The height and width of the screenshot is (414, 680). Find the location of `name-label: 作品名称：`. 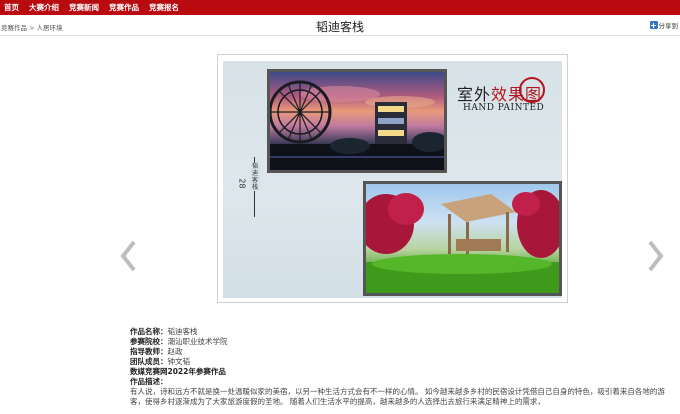

name-label: 作品名称： is located at coordinates (149, 331).